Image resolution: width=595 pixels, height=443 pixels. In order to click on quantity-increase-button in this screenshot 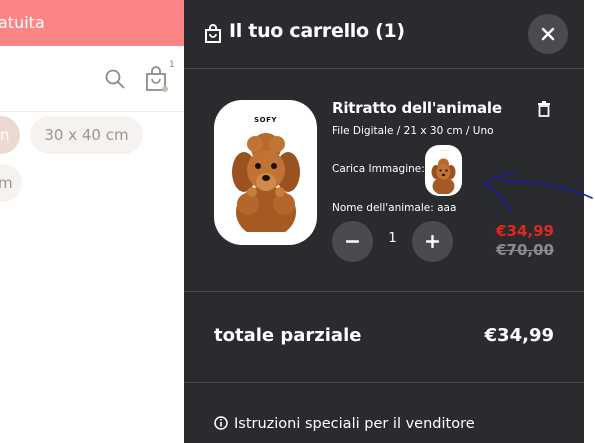, I will do `click(432, 241)`.